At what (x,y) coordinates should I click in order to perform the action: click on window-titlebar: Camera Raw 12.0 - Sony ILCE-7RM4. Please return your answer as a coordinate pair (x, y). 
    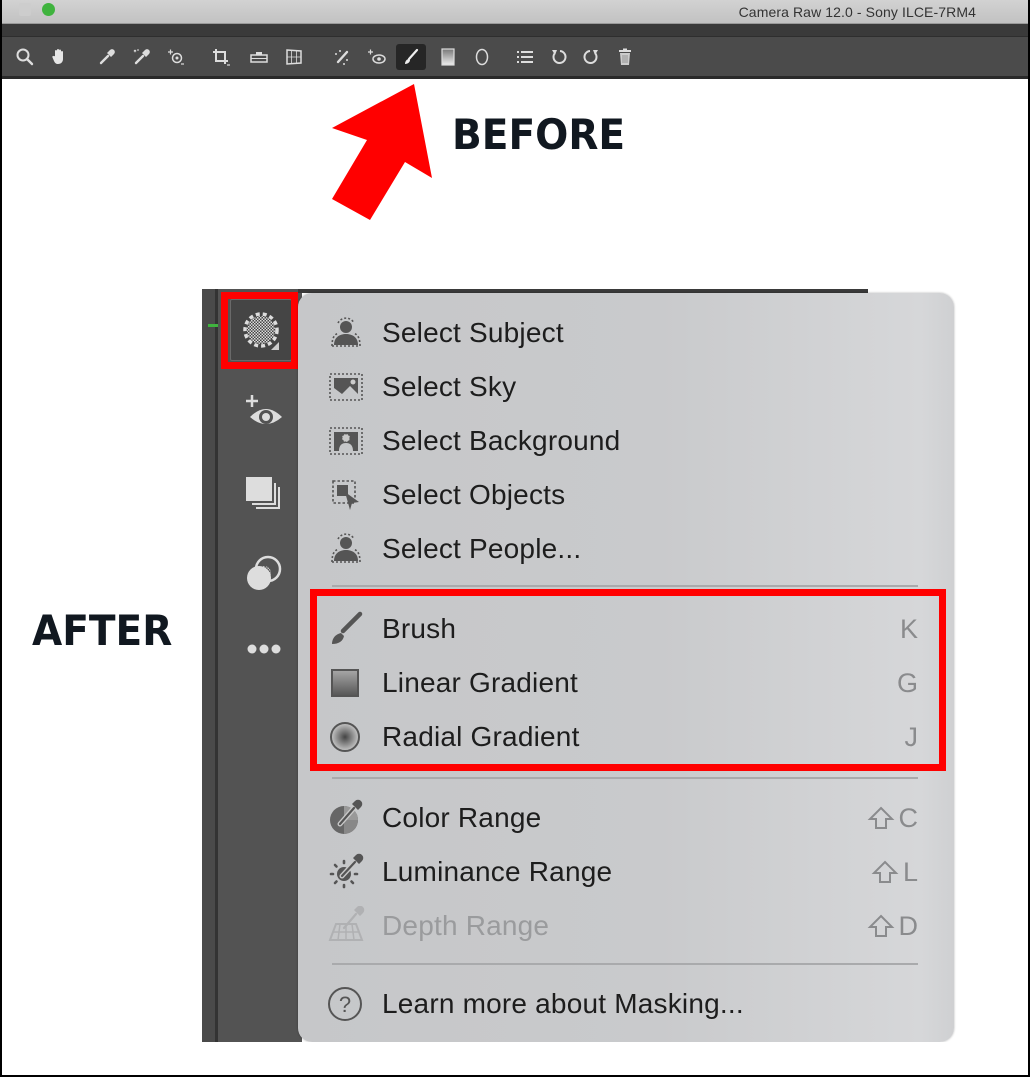
    Looking at the image, I should click on (515, 12).